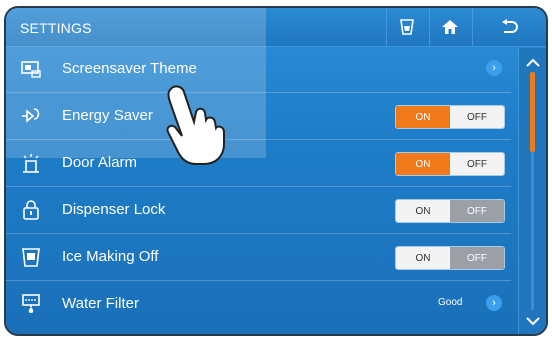  Describe the element at coordinates (195, 126) in the screenshot. I see `hand-pointer-icon` at that location.